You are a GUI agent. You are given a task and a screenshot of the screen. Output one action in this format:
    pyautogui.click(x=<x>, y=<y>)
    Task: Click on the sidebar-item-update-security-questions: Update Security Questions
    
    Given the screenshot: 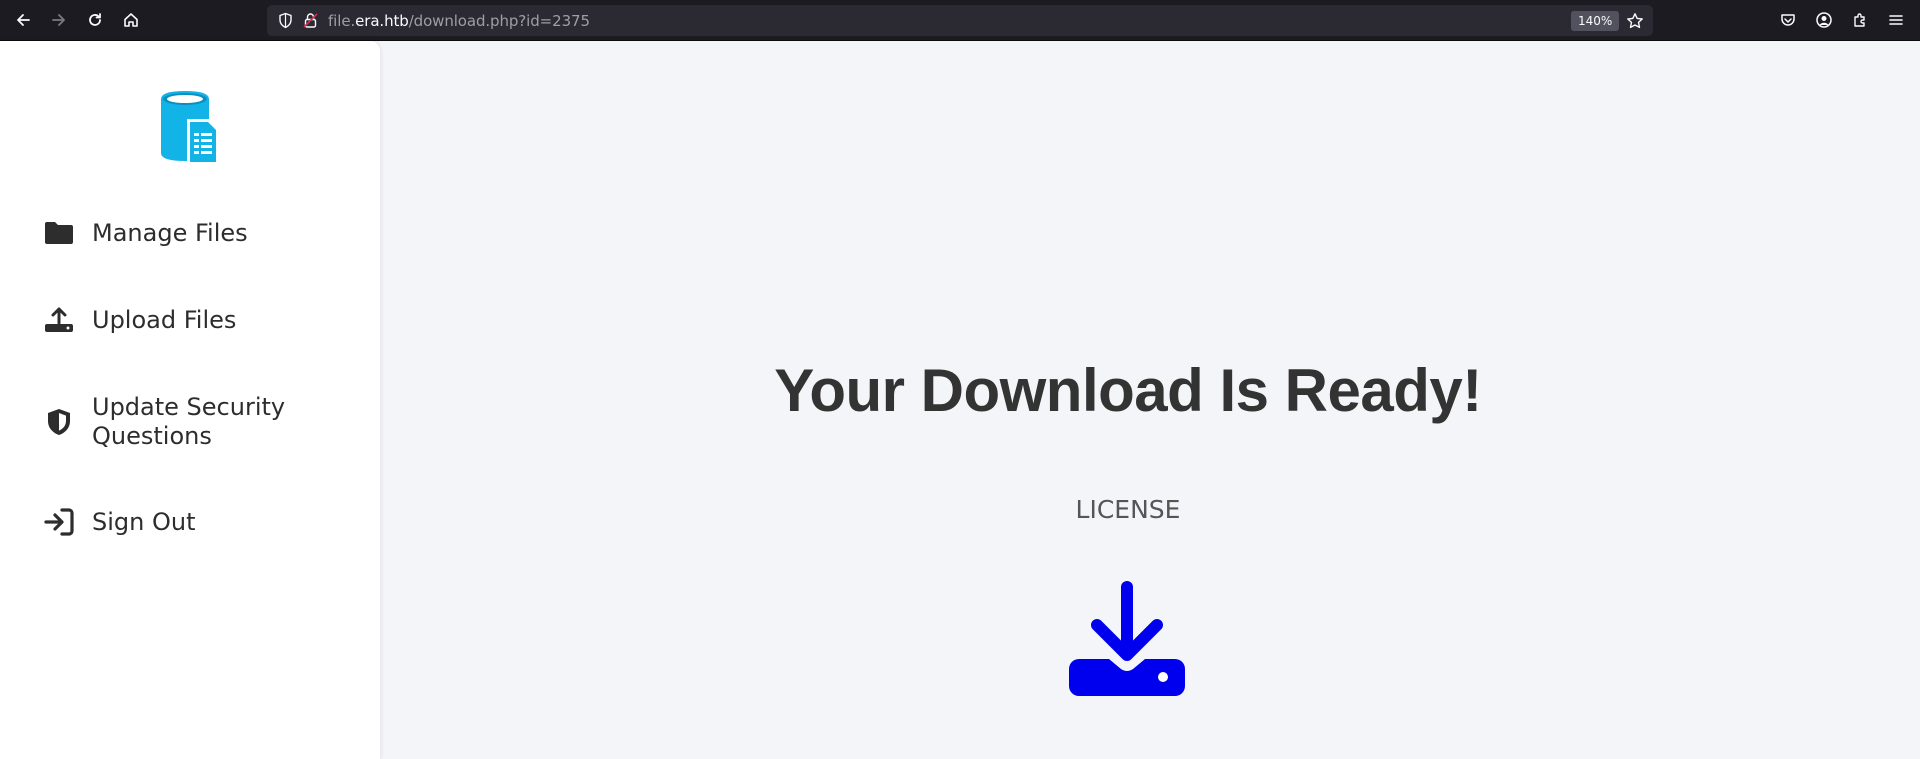 What is the action you would take?
    pyautogui.click(x=192, y=422)
    